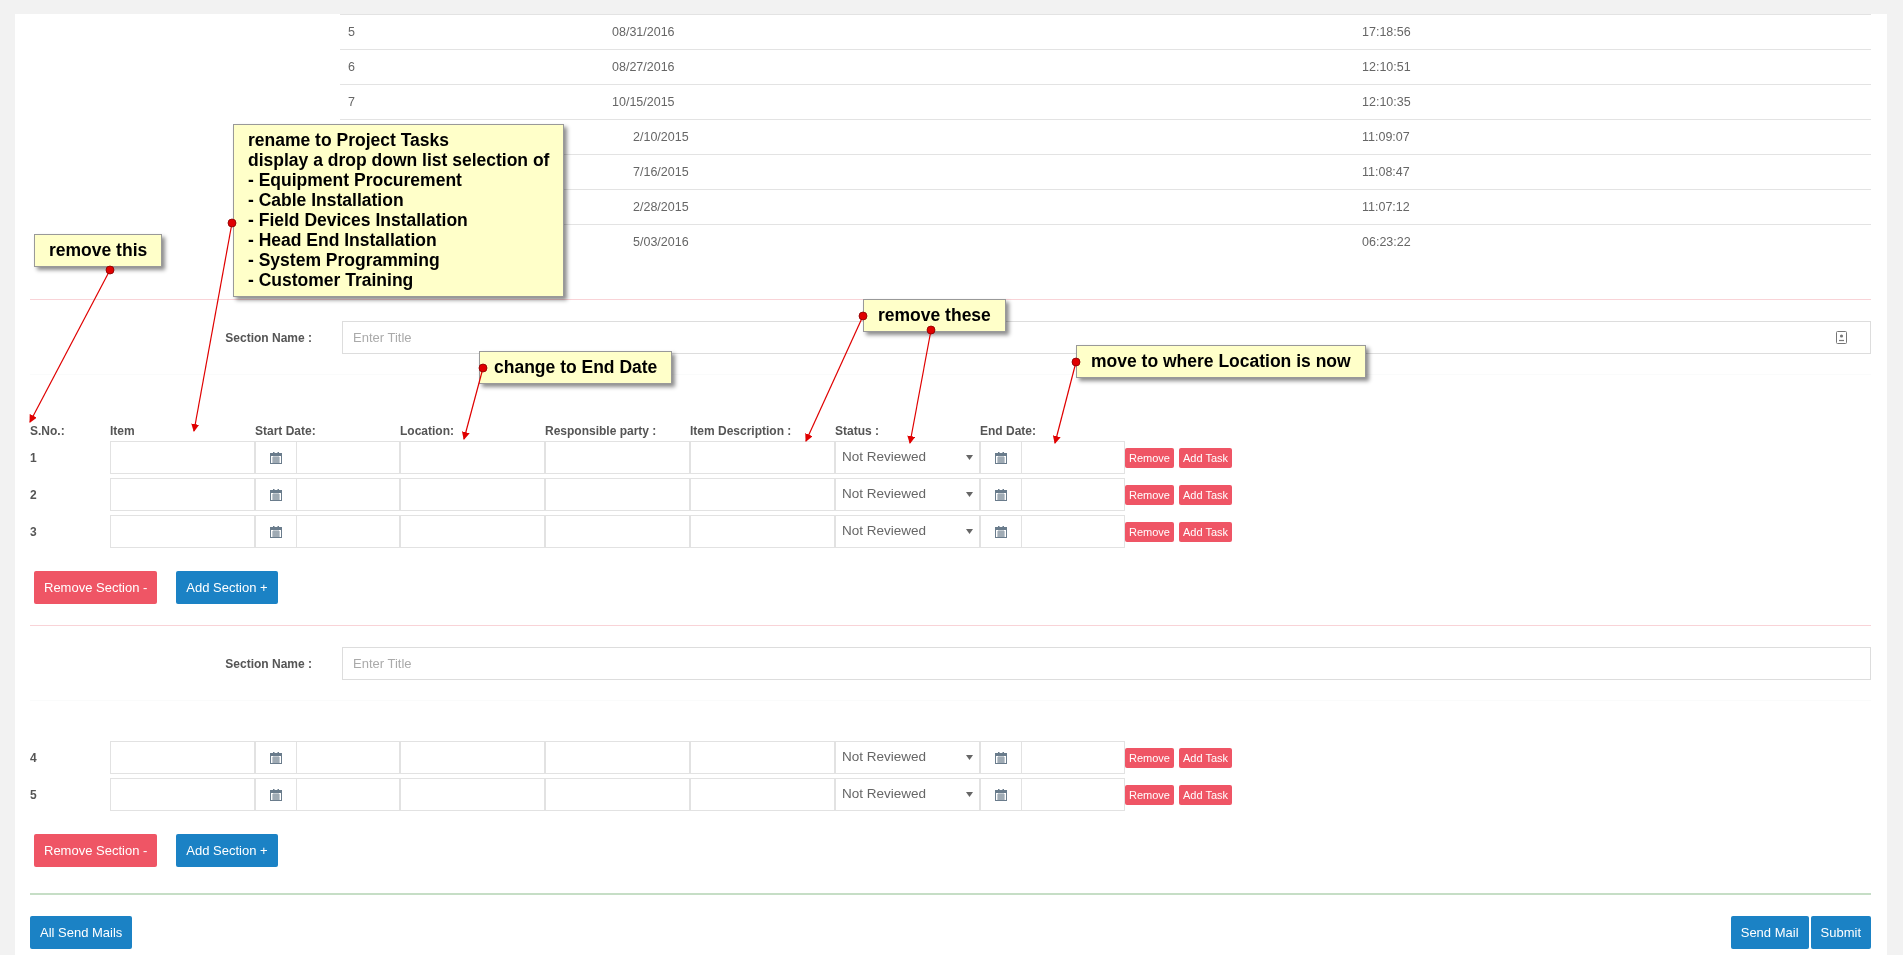 Image resolution: width=1903 pixels, height=955 pixels. I want to click on column-header: Responsible party :, so click(601, 431).